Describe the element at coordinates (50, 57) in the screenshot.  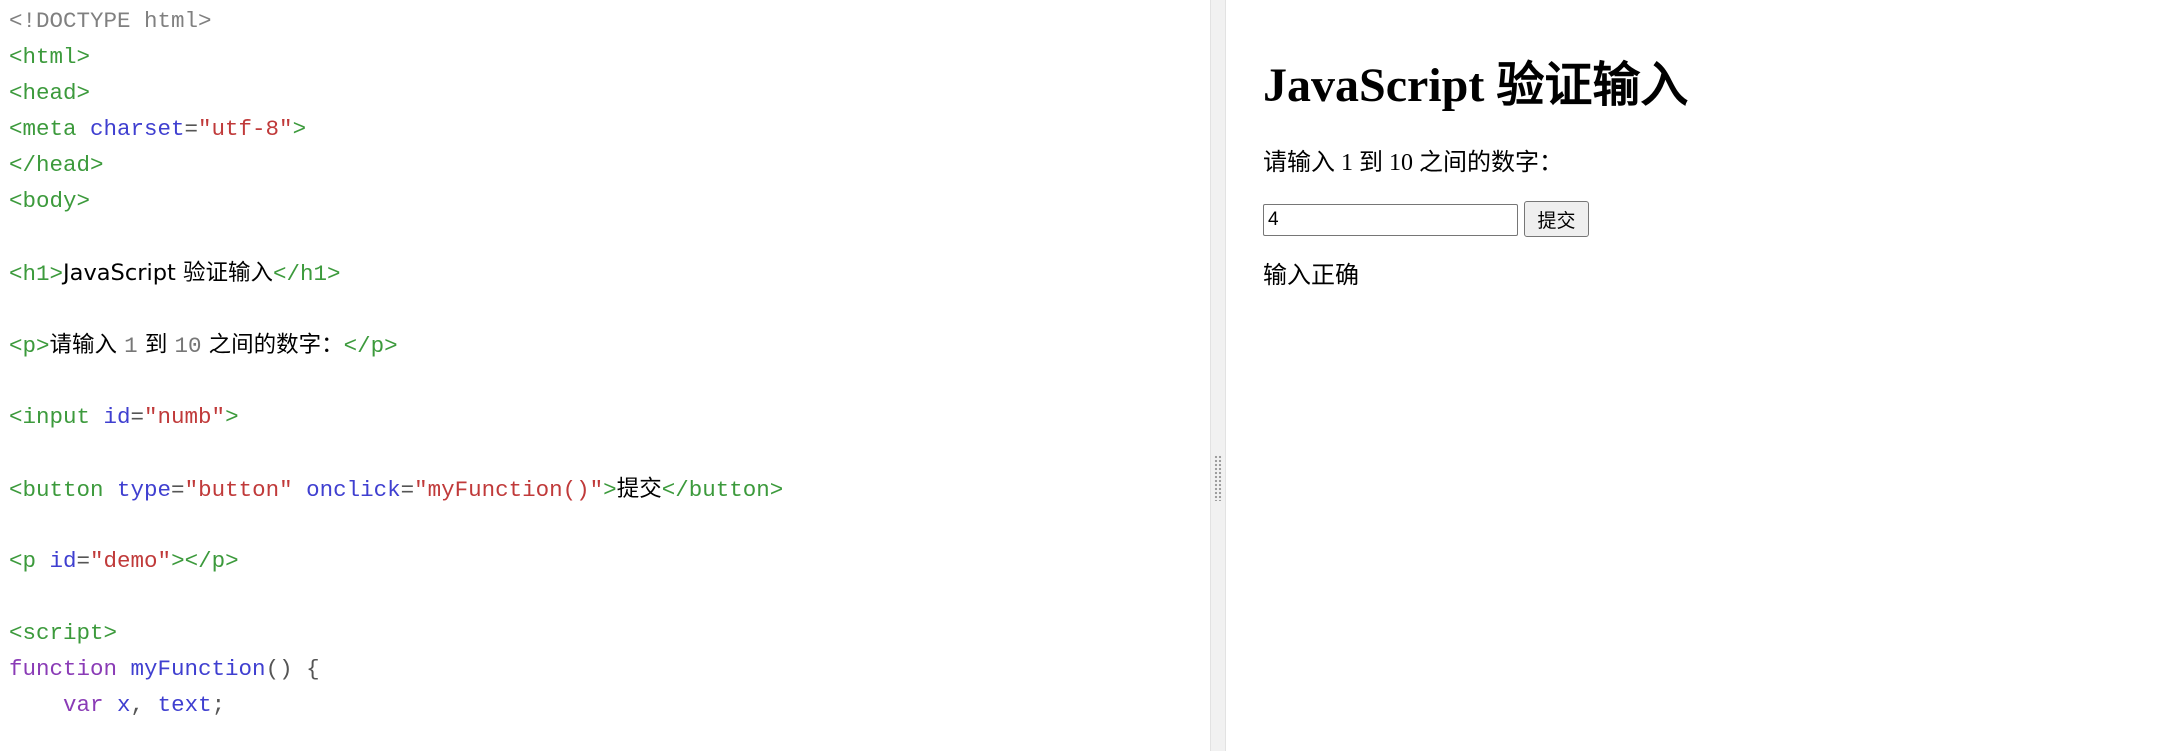
I see `code-token: <html>` at that location.